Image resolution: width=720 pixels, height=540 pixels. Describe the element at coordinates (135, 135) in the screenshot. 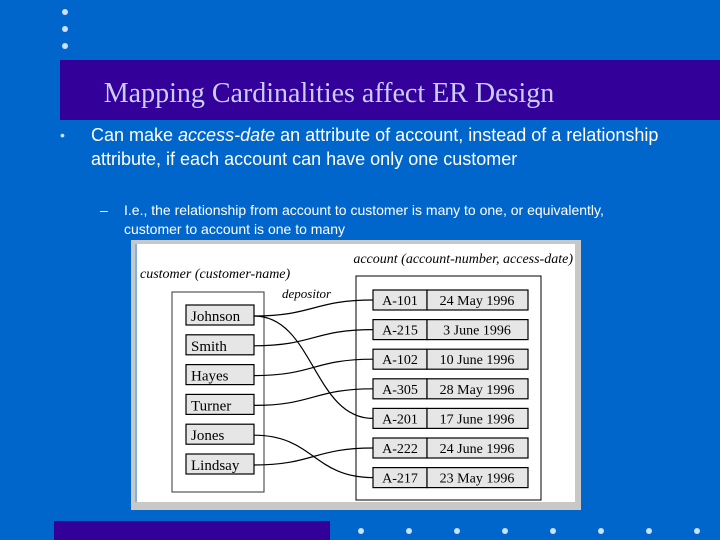

I see `bullet-text-part: Can make` at that location.